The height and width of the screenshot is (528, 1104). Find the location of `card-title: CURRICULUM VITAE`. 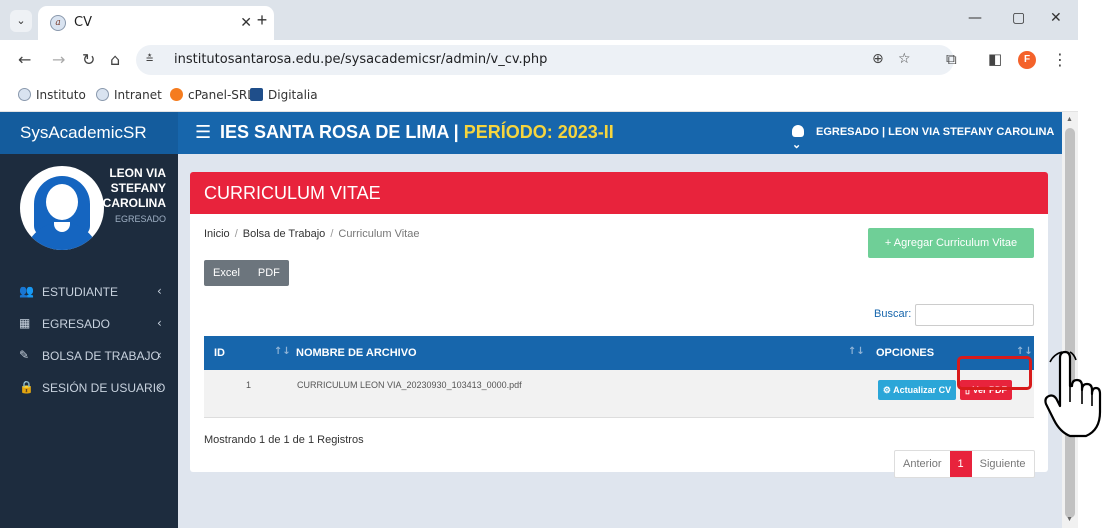

card-title: CURRICULUM VITAE is located at coordinates (619, 193).